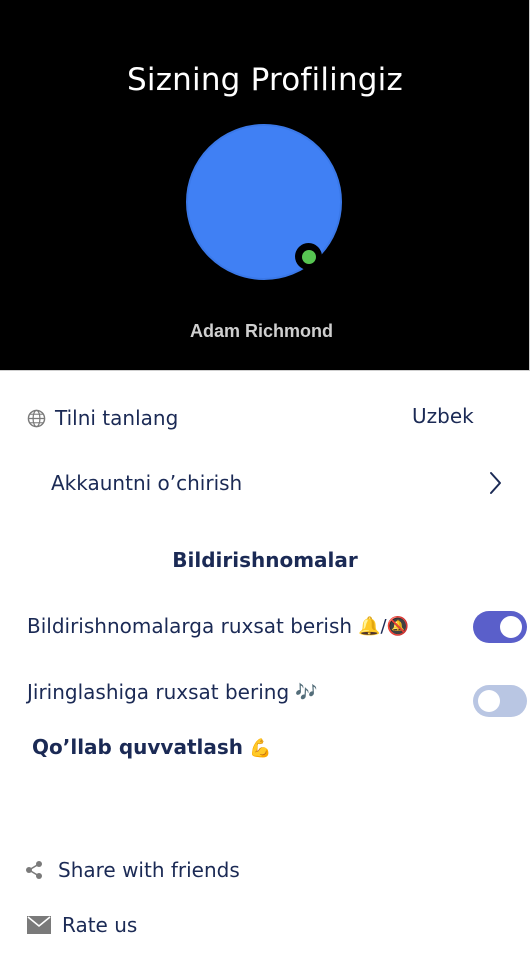 The image size is (532, 962). I want to click on rate-us-row: Rate us, so click(82, 925).